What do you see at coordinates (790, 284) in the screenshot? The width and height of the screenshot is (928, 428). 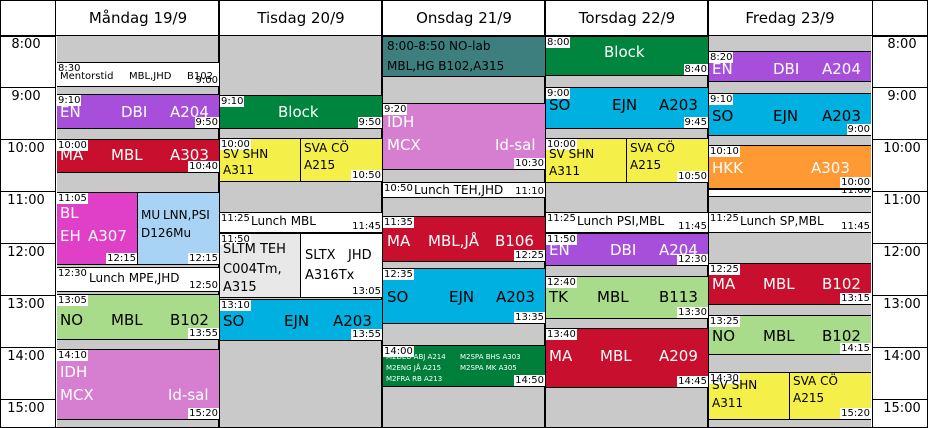 I see `lesson-block: 12:25 13:15 MA MBL B102` at bounding box center [790, 284].